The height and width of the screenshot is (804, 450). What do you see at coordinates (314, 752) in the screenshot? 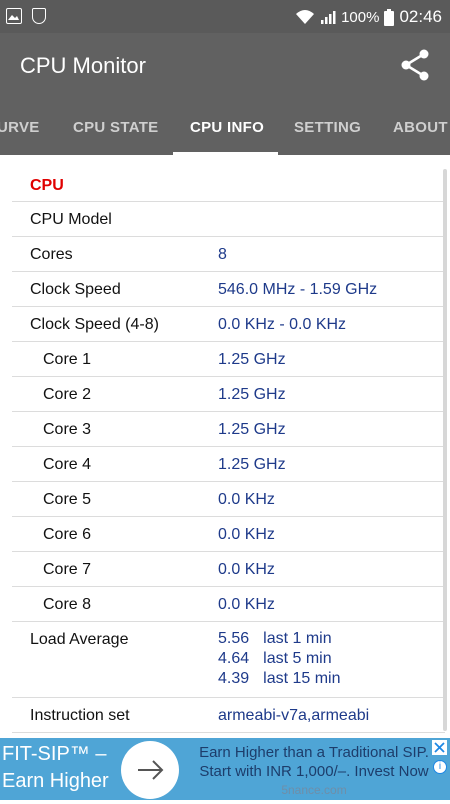
I see `ad-body-line-1: Earn Higher than a Traditional SIP.` at bounding box center [314, 752].